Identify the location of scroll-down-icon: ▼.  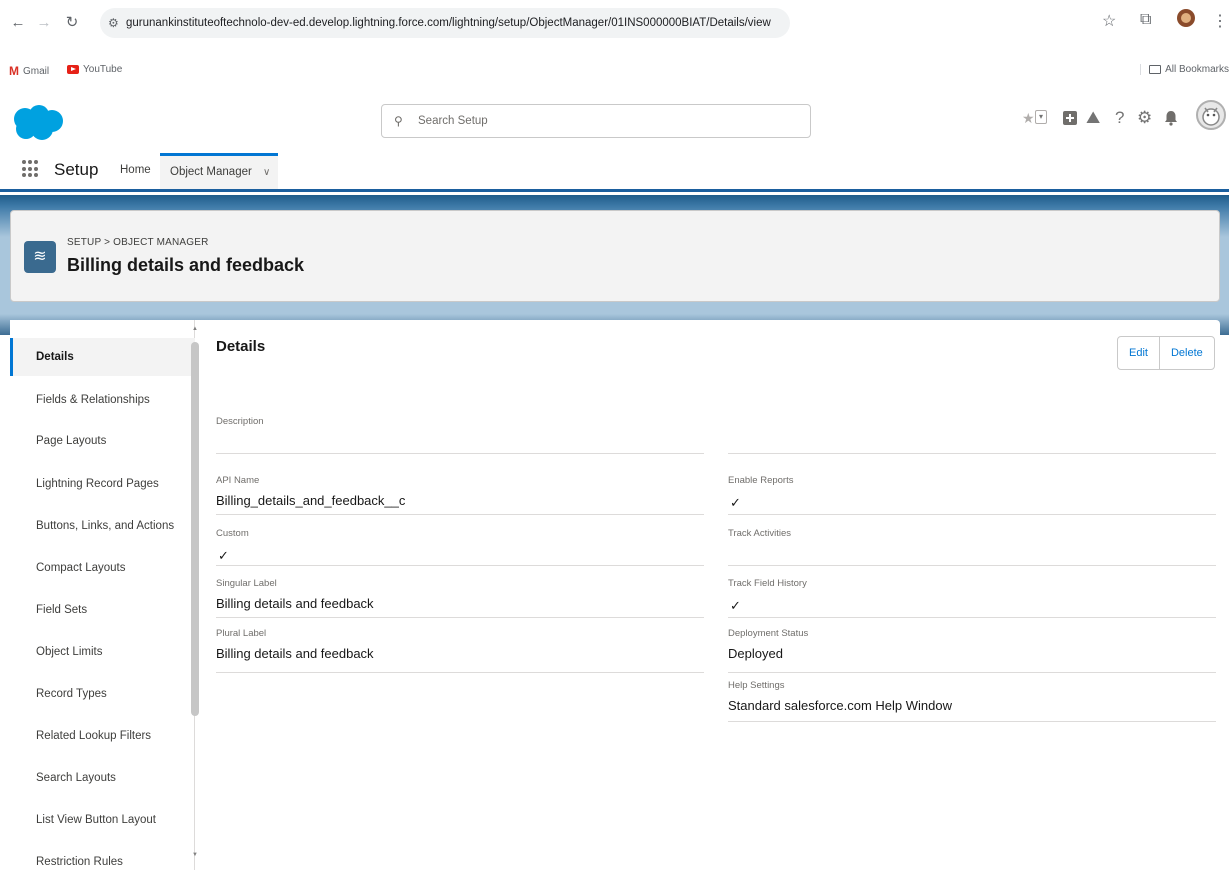
(195, 855).